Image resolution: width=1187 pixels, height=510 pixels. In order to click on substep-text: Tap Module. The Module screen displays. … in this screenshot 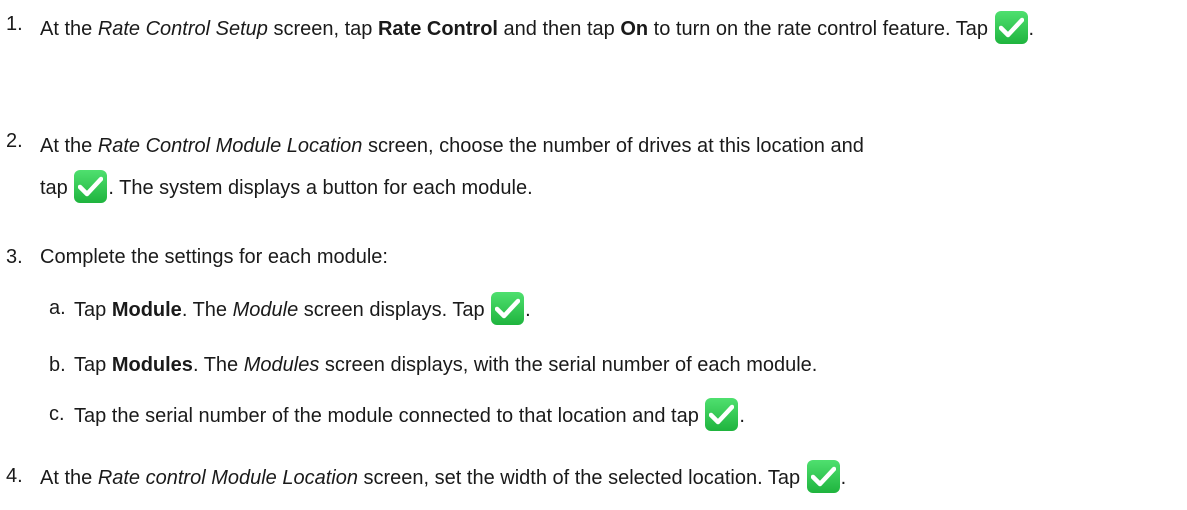, I will do `click(629, 309)`.